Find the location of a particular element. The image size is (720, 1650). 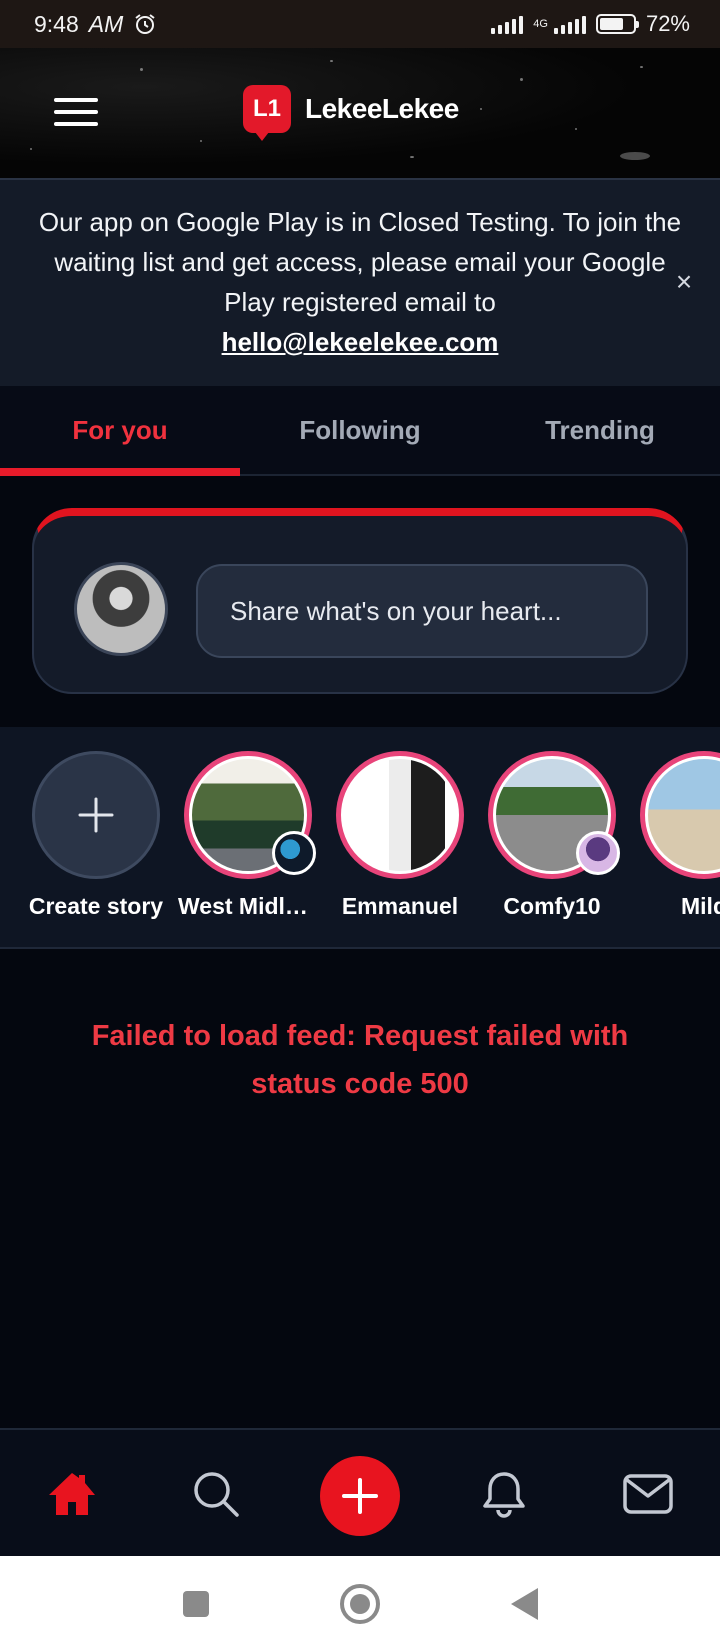

bell-icon is located at coordinates (504, 1495).